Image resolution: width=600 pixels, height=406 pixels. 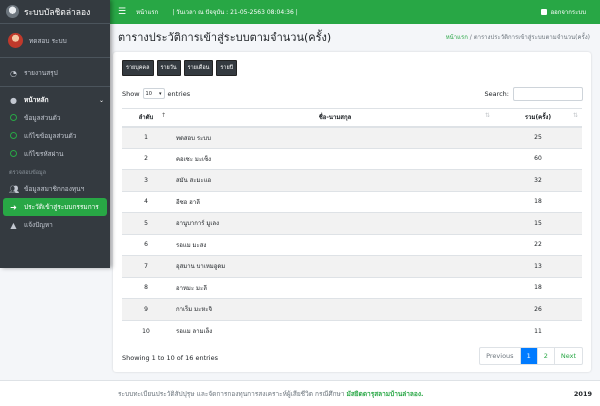 What do you see at coordinates (13, 73) in the screenshot?
I see `dashboard-icon: ◔` at bounding box center [13, 73].